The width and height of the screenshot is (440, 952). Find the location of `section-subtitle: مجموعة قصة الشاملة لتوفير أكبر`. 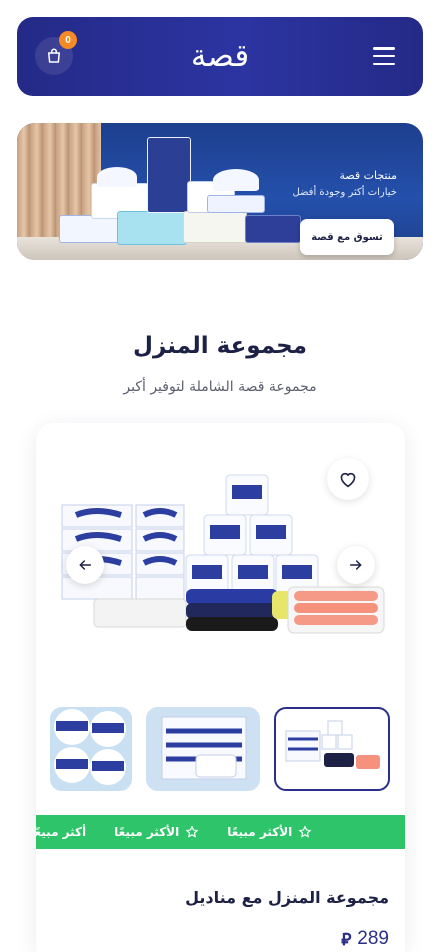

section-subtitle: مجموعة قصة الشاملة لتوفير أكبر is located at coordinates (220, 387).